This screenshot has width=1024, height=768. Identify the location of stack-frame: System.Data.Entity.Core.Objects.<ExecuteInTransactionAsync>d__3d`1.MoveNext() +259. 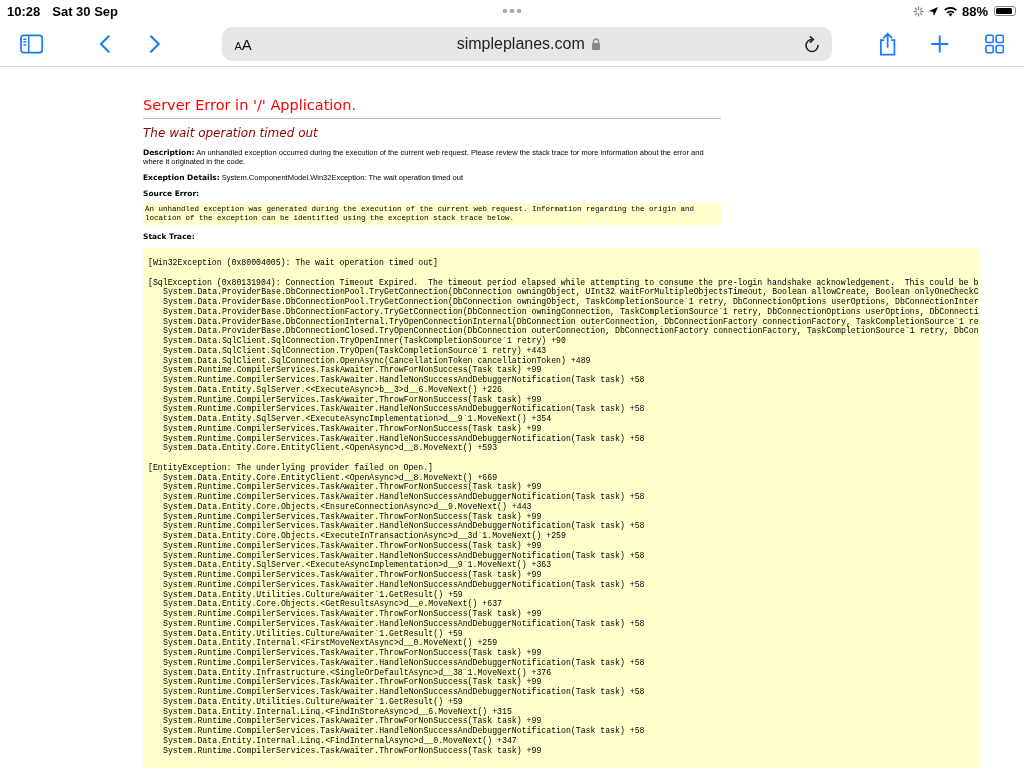
(357, 536).